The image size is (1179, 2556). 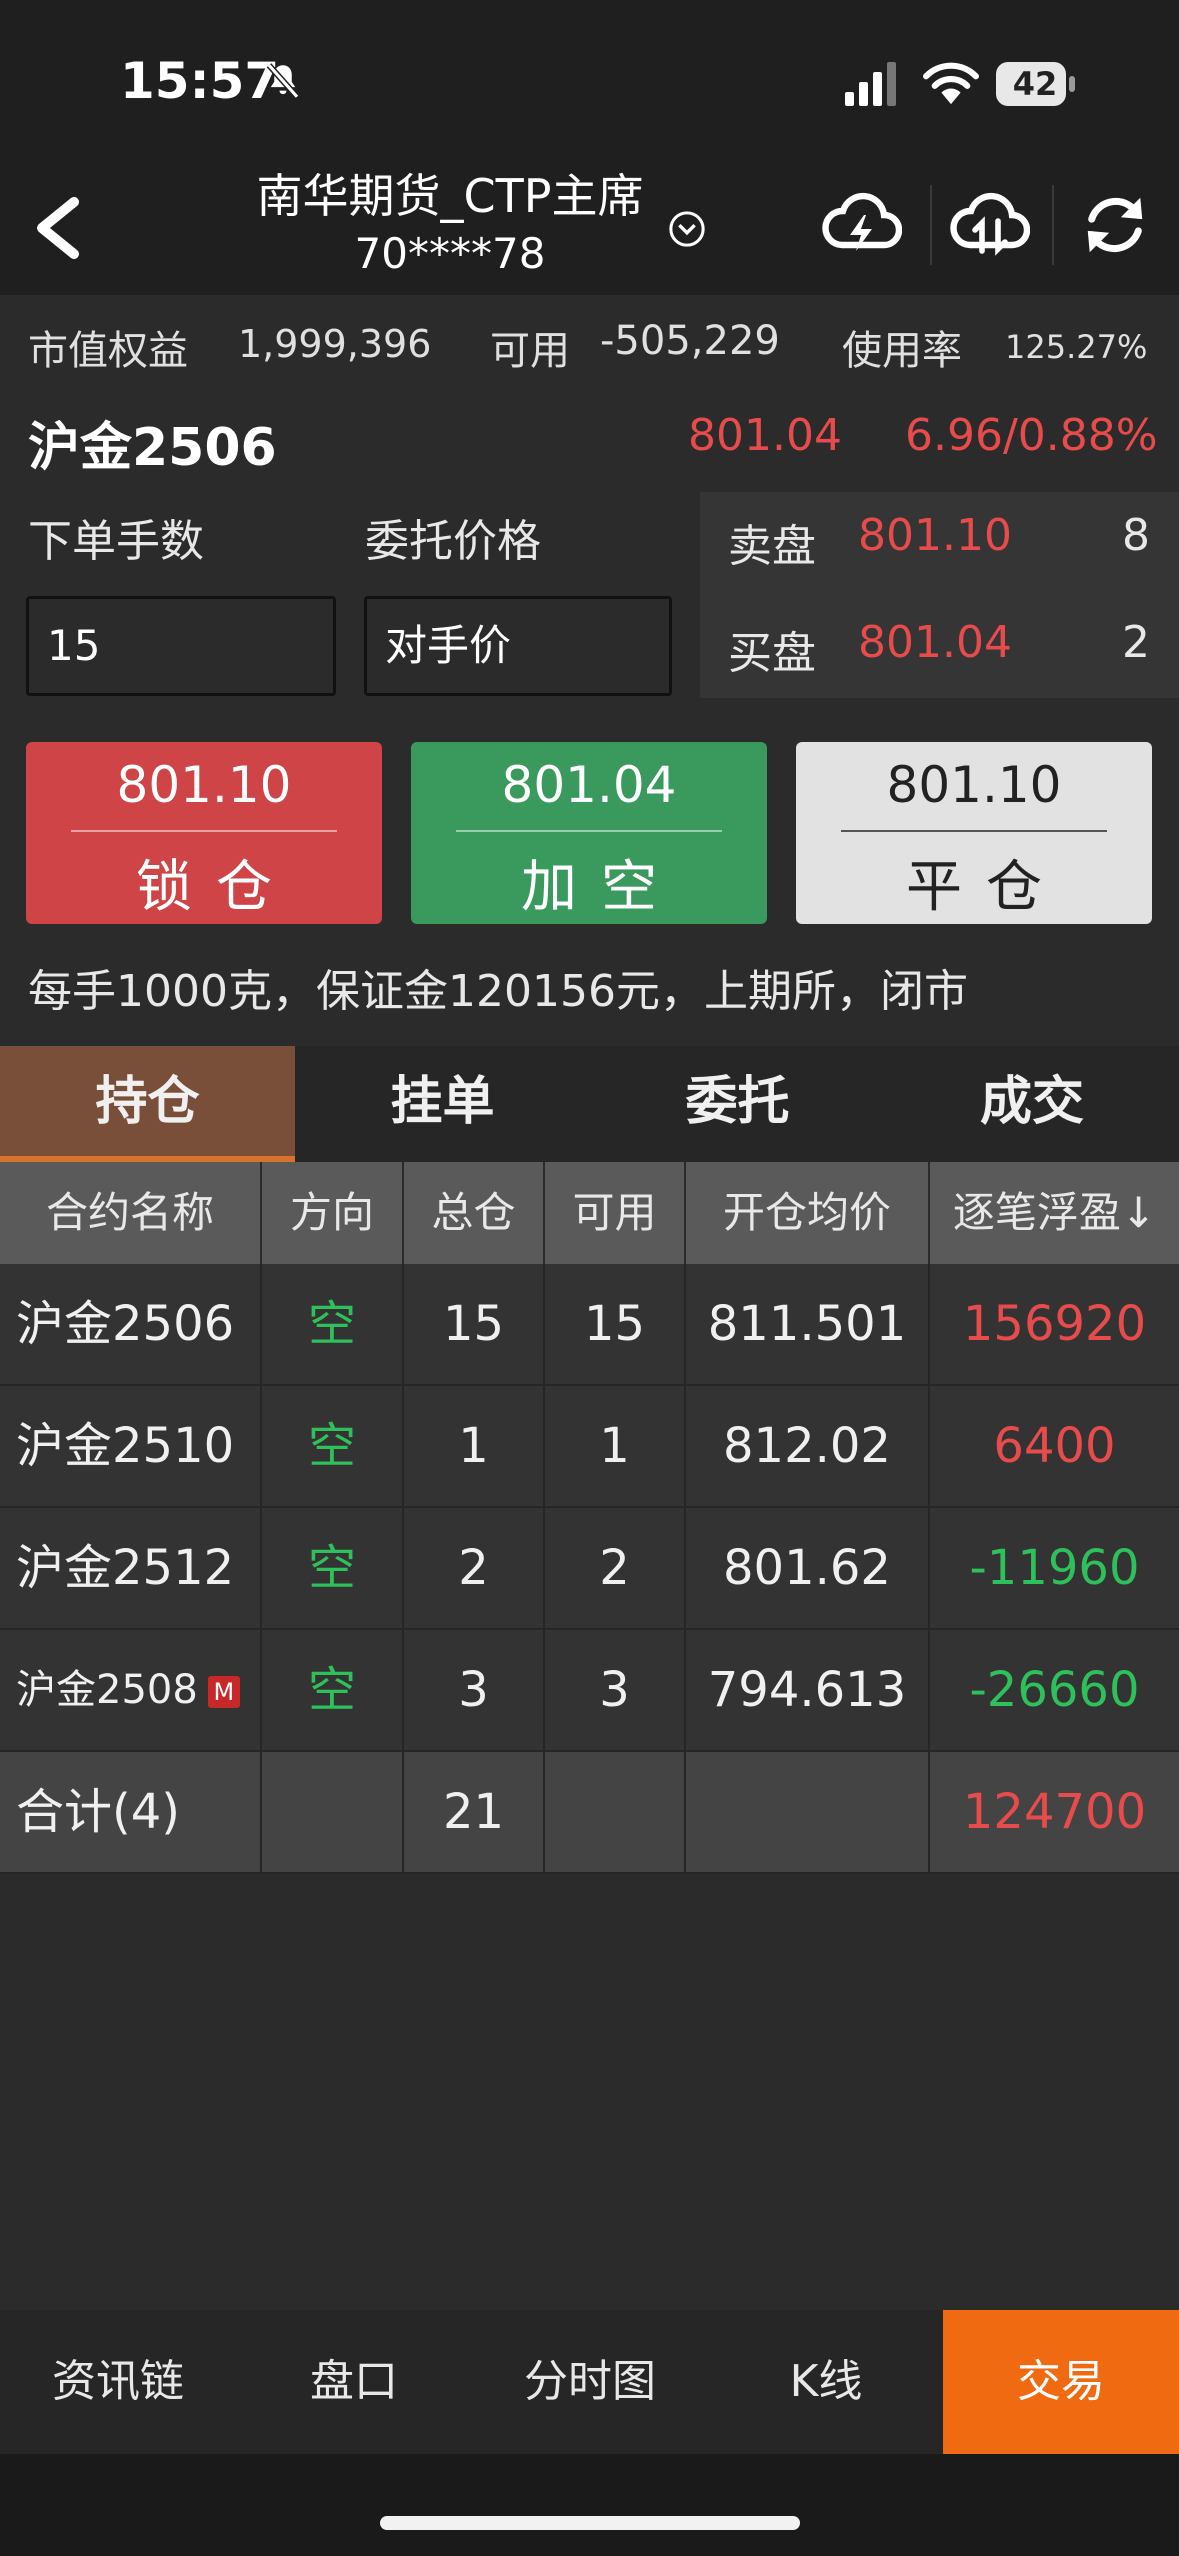 What do you see at coordinates (935, 642) in the screenshot?
I see `bid-price: 801.04` at bounding box center [935, 642].